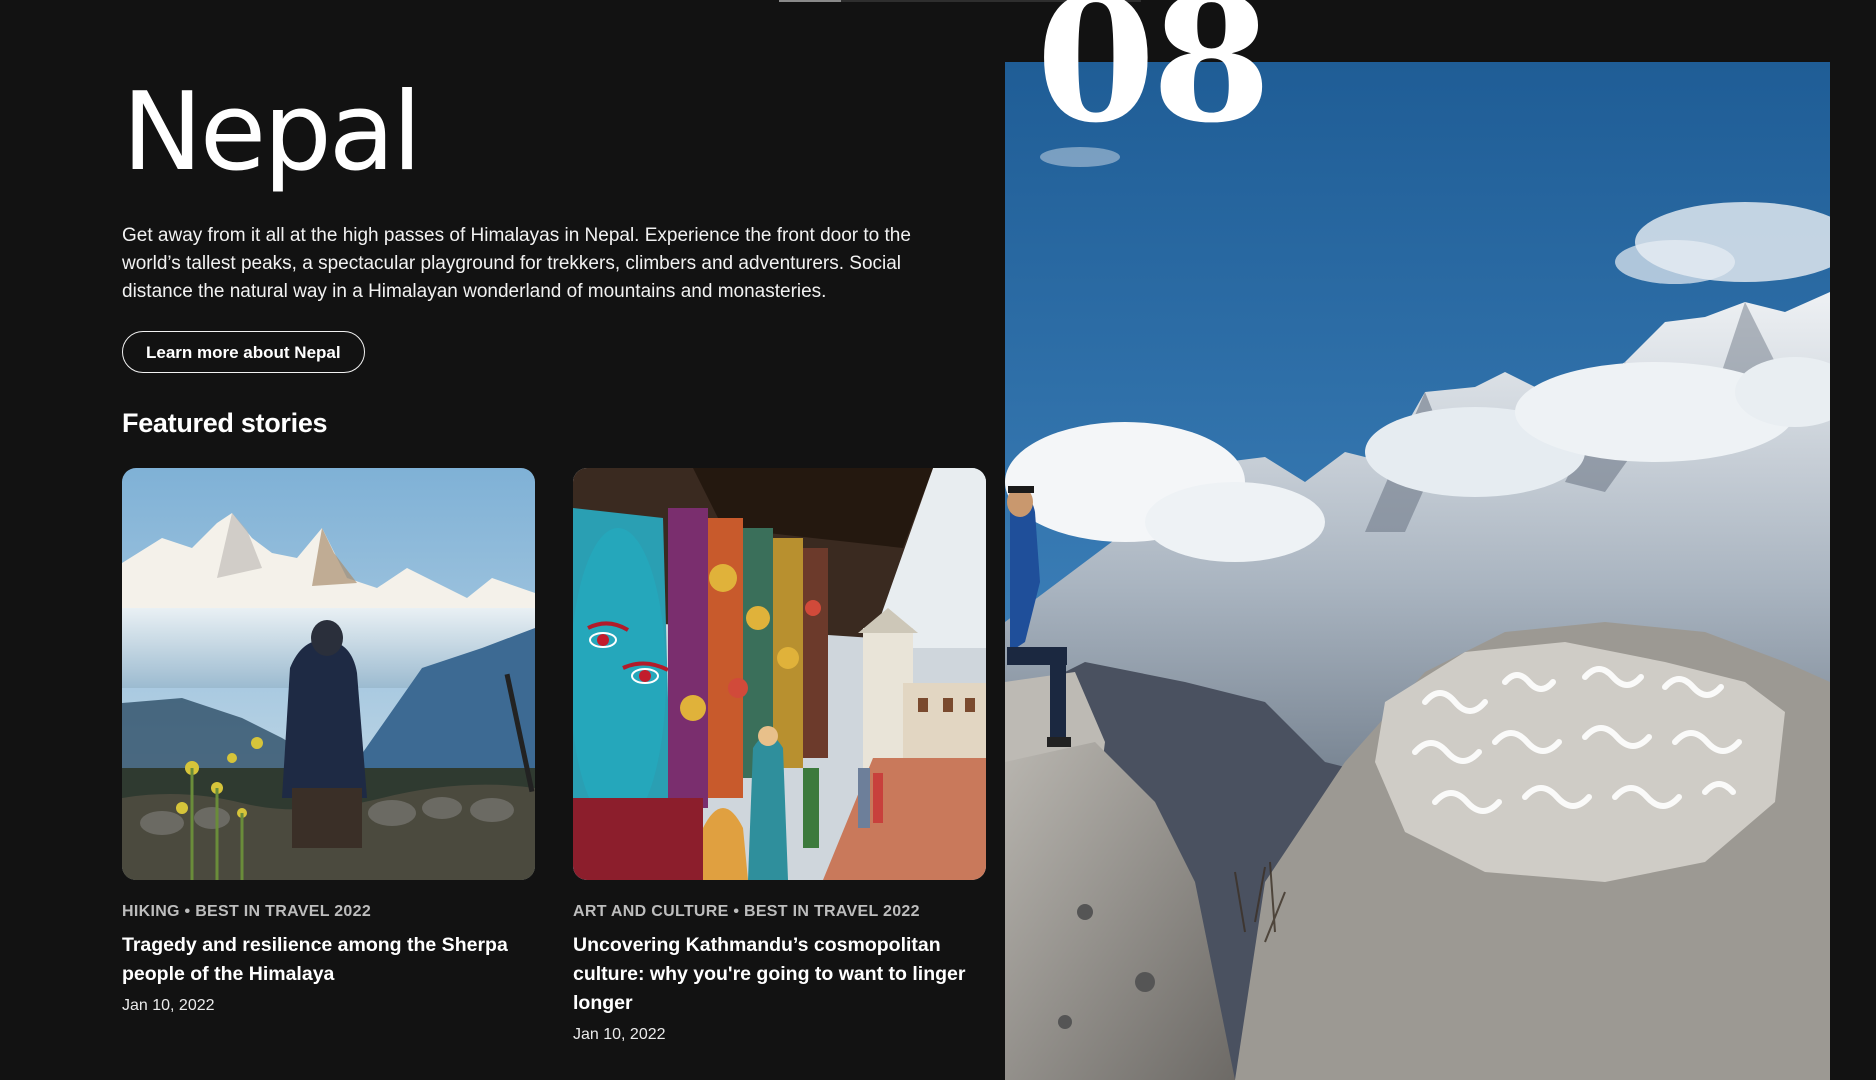  What do you see at coordinates (243, 352) in the screenshot?
I see `learn-more-button: Learn more about Nepal` at bounding box center [243, 352].